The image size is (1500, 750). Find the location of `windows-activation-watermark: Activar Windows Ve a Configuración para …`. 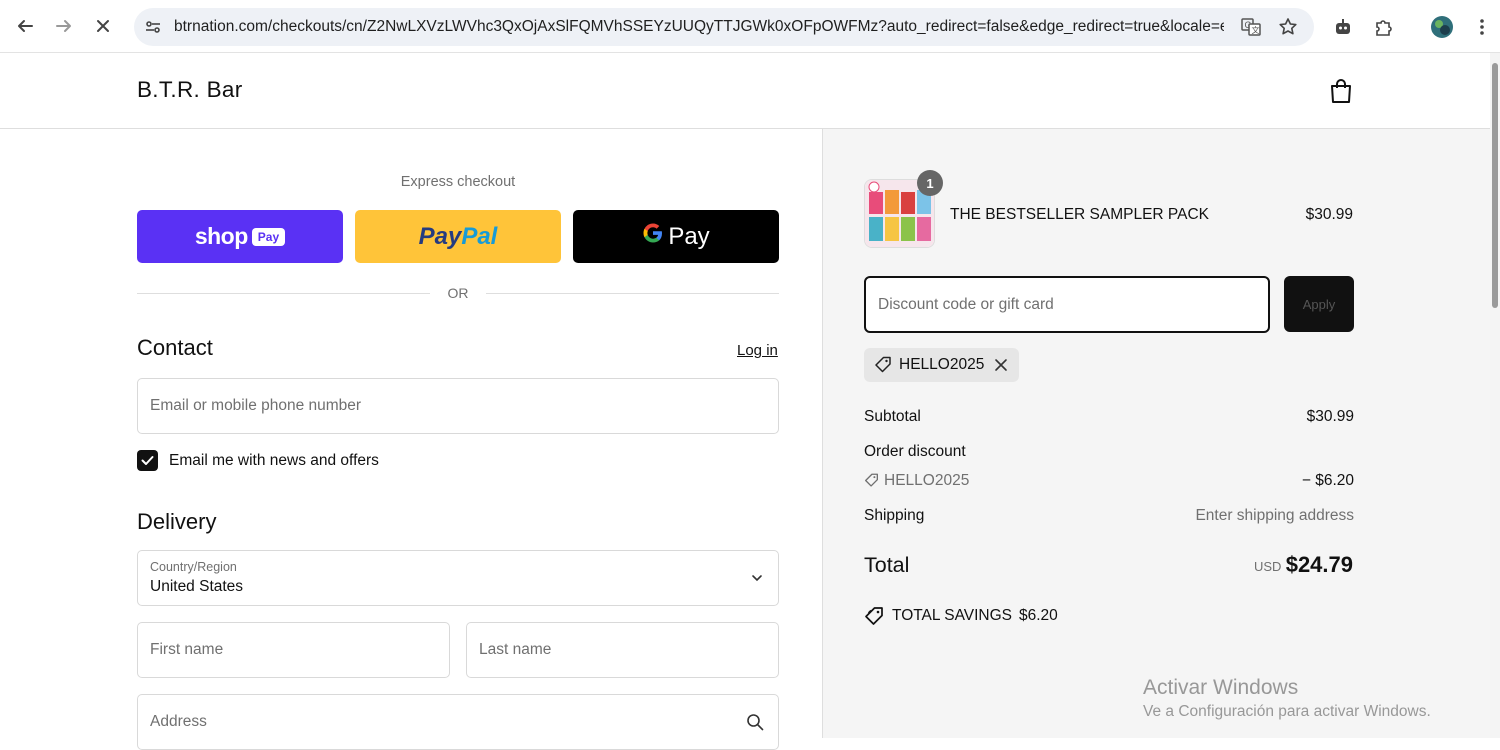

windows-activation-watermark: Activar Windows Ve a Configuración para … is located at coordinates (1287, 698).